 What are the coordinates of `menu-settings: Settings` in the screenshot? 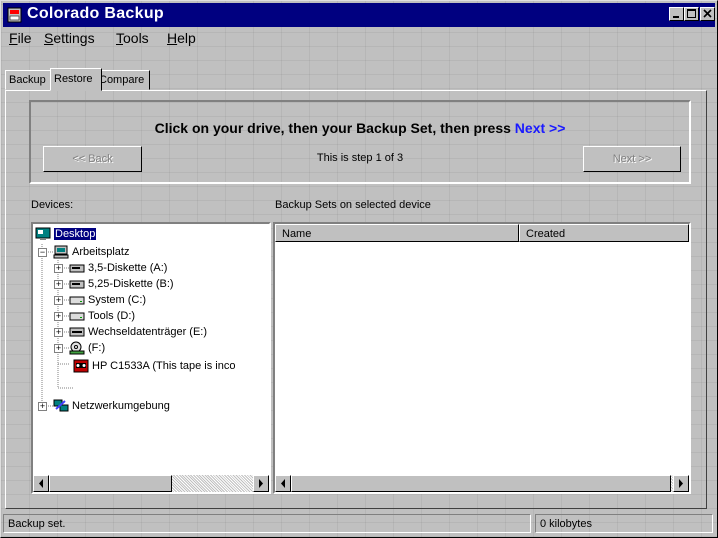 It's located at (69, 38).